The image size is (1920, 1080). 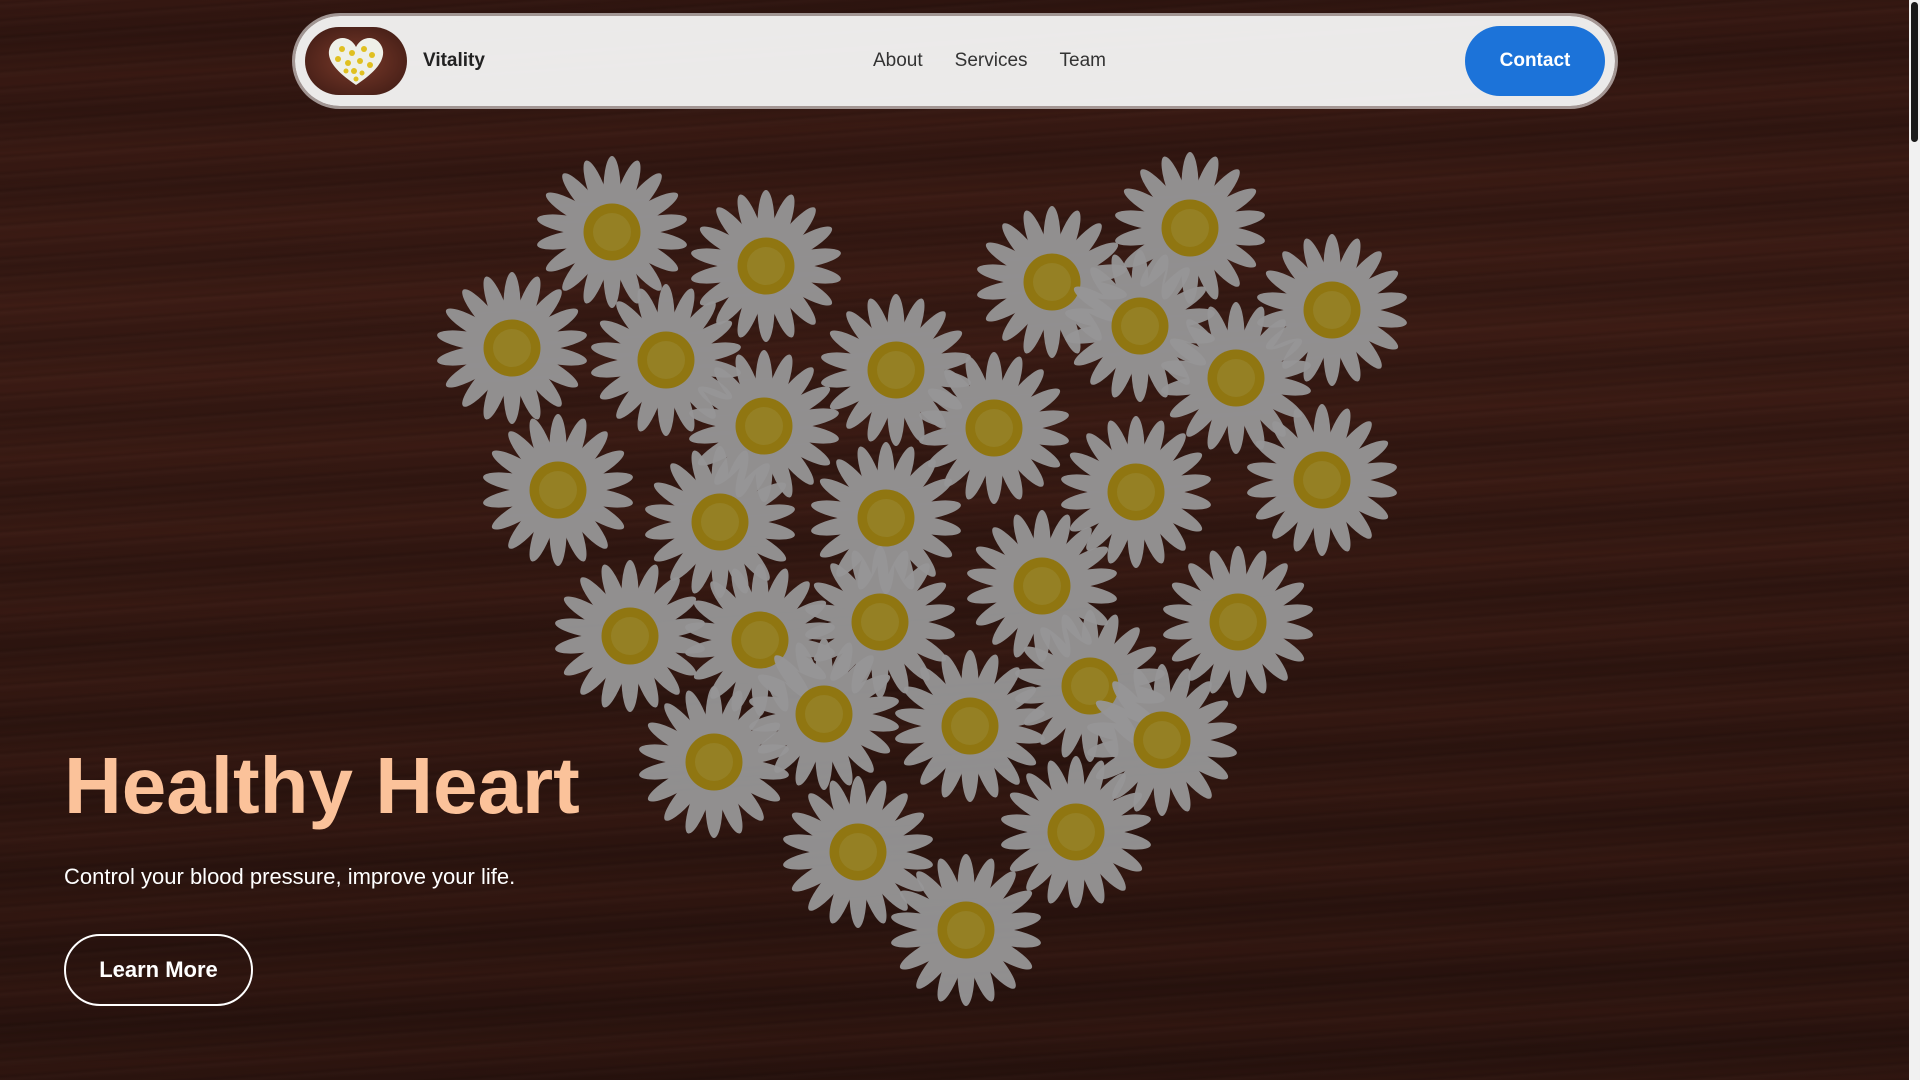 I want to click on hero-title: Healthy Heart, so click(x=322, y=785).